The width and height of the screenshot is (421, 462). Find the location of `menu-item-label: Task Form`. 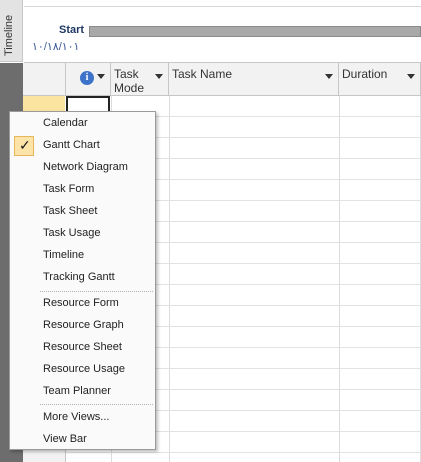

menu-item-label: Task Form is located at coordinates (69, 189).